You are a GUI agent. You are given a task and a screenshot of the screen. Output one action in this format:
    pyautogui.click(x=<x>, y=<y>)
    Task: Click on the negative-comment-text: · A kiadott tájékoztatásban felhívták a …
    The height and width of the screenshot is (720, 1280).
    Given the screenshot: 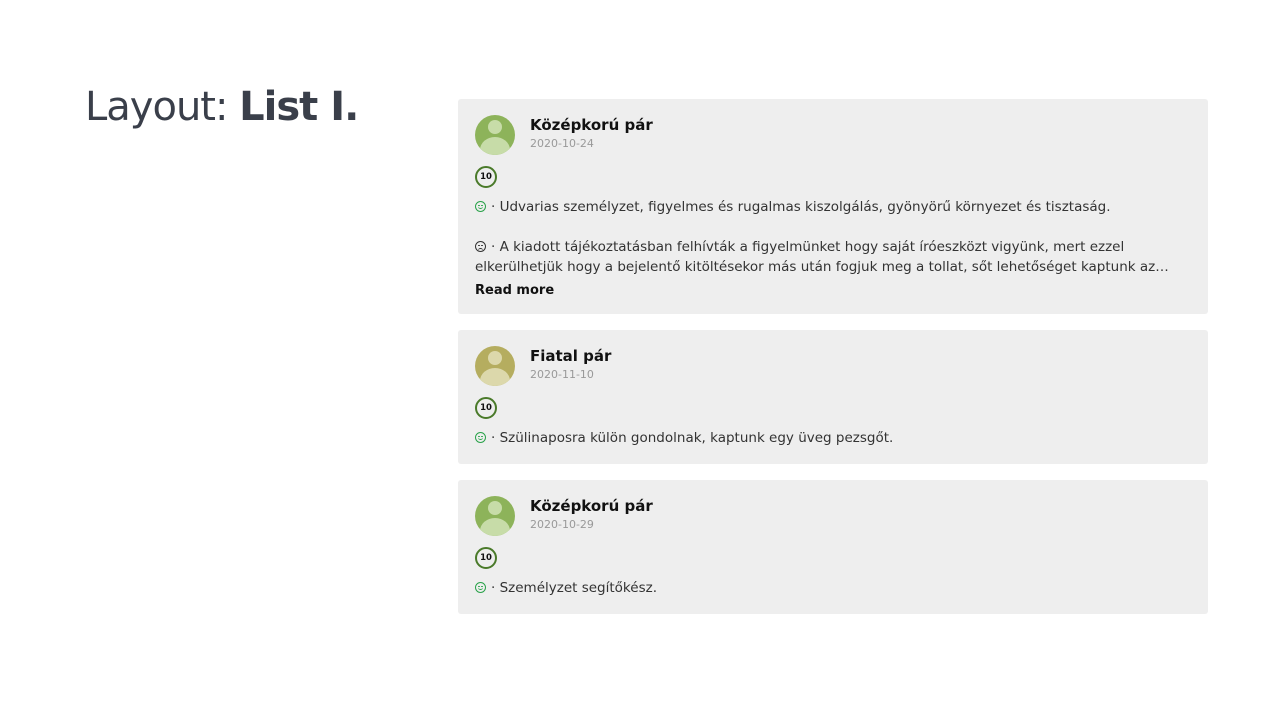 What is the action you would take?
    pyautogui.click(x=815, y=257)
    